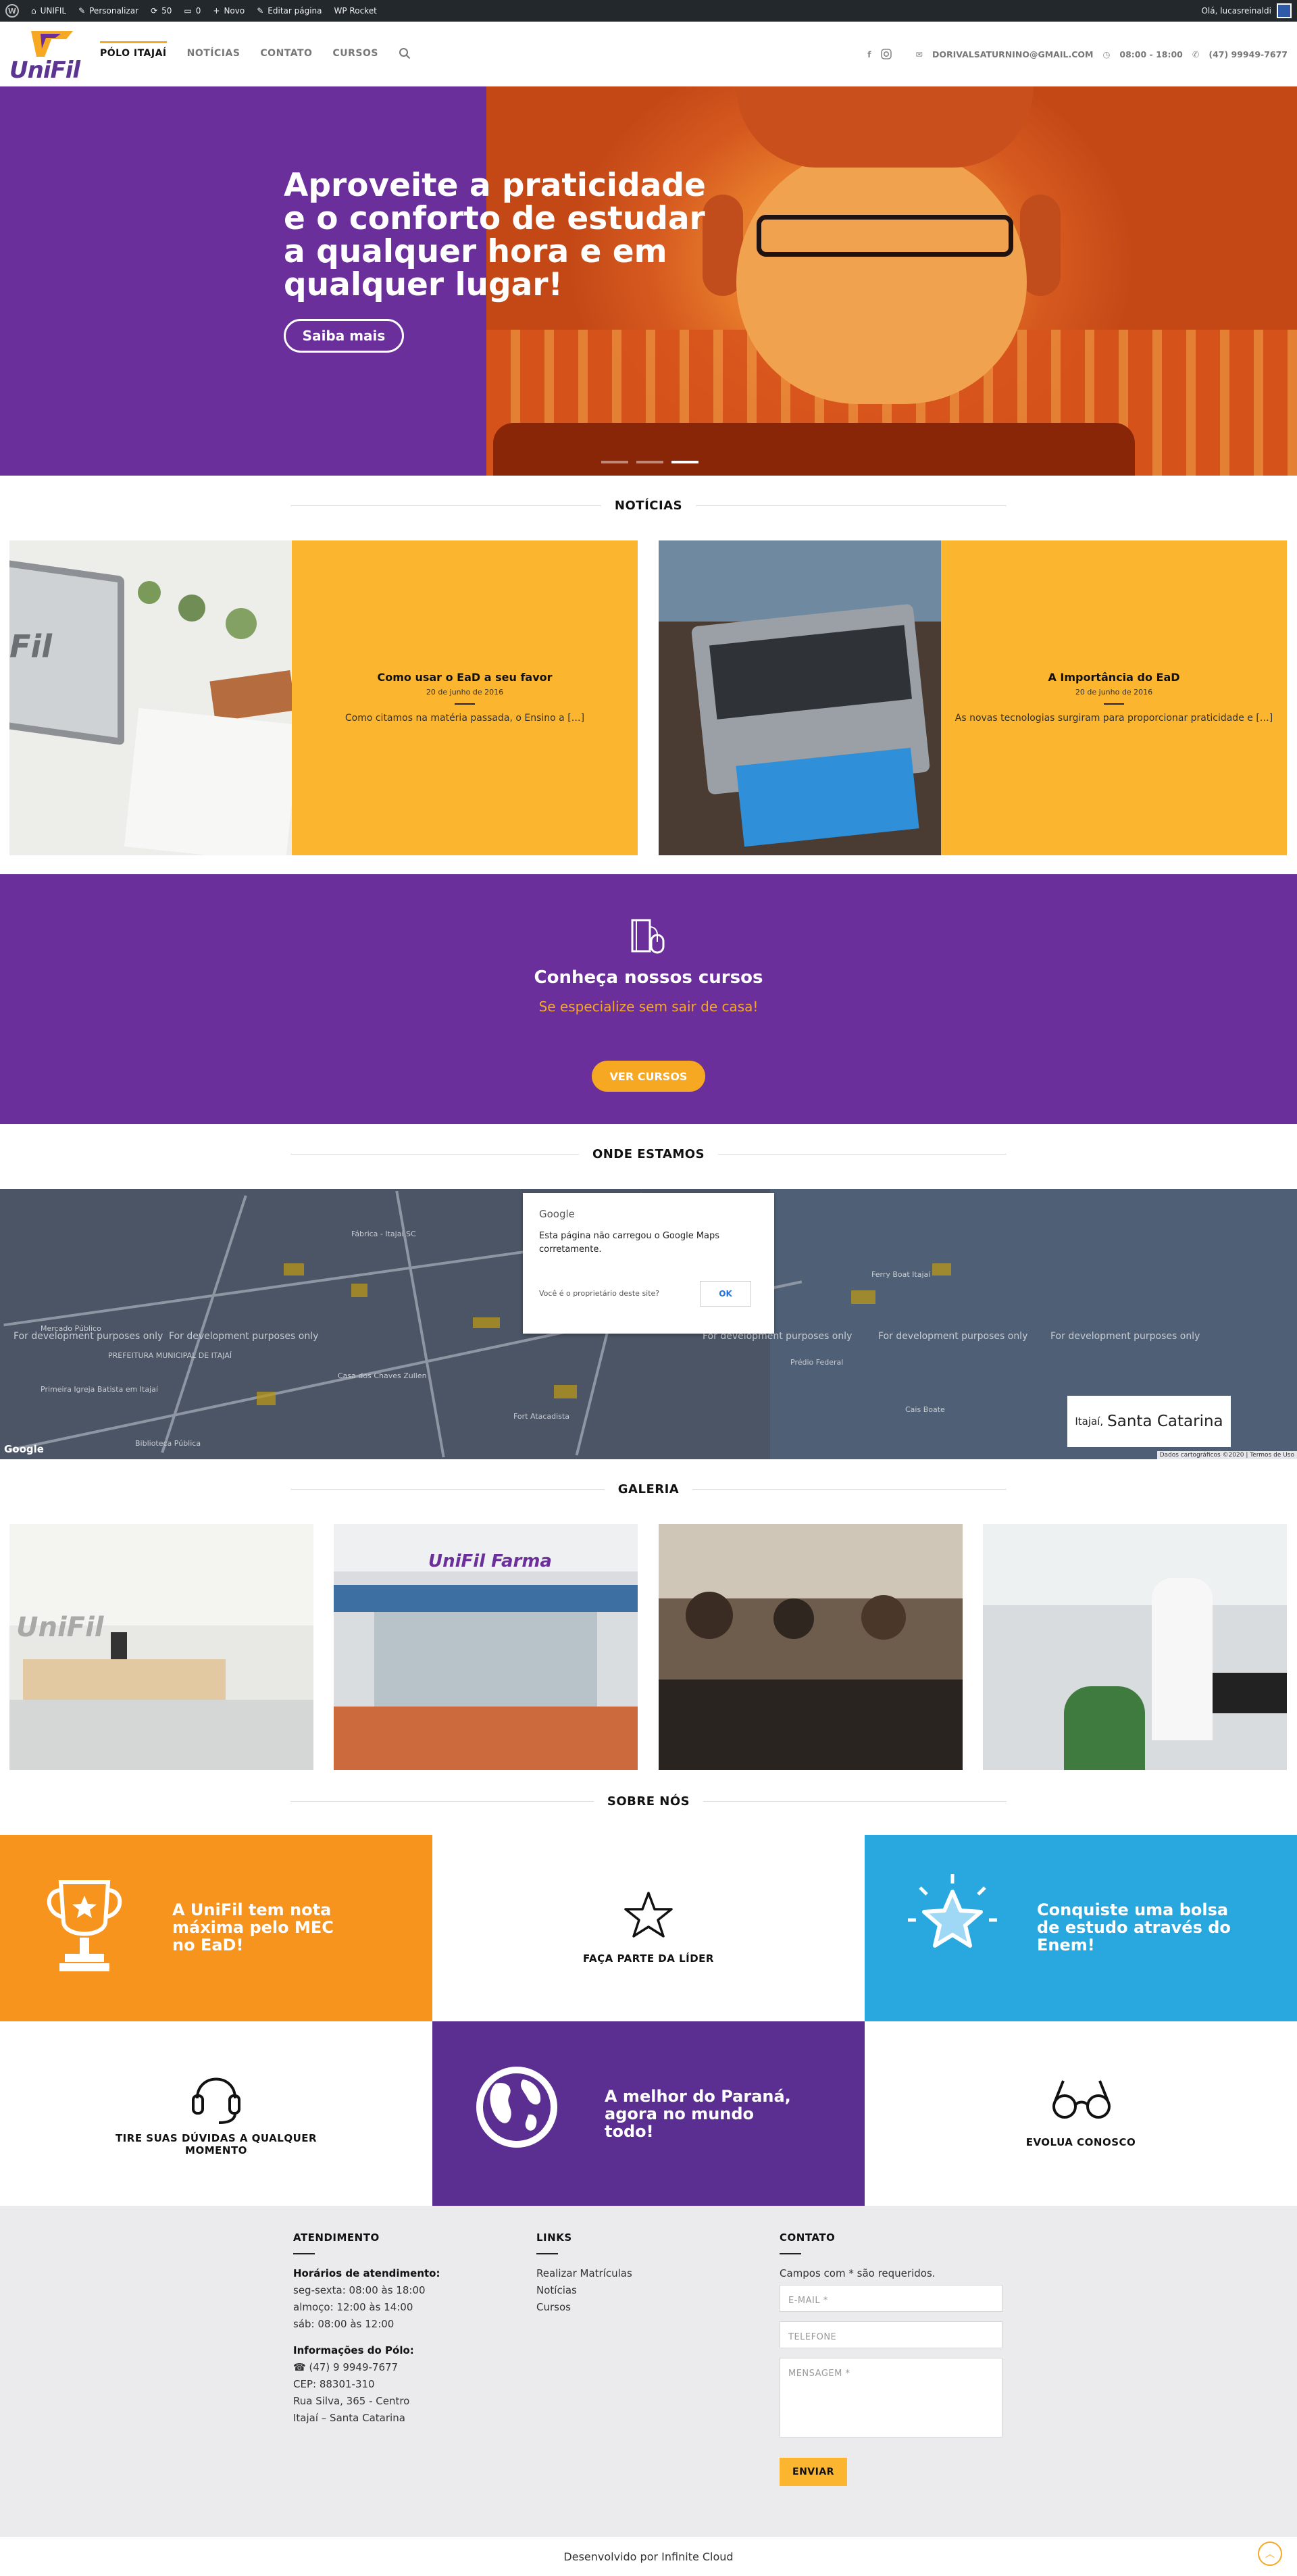 This screenshot has width=1297, height=2576. I want to click on footer-heading: LINKS, so click(554, 2237).